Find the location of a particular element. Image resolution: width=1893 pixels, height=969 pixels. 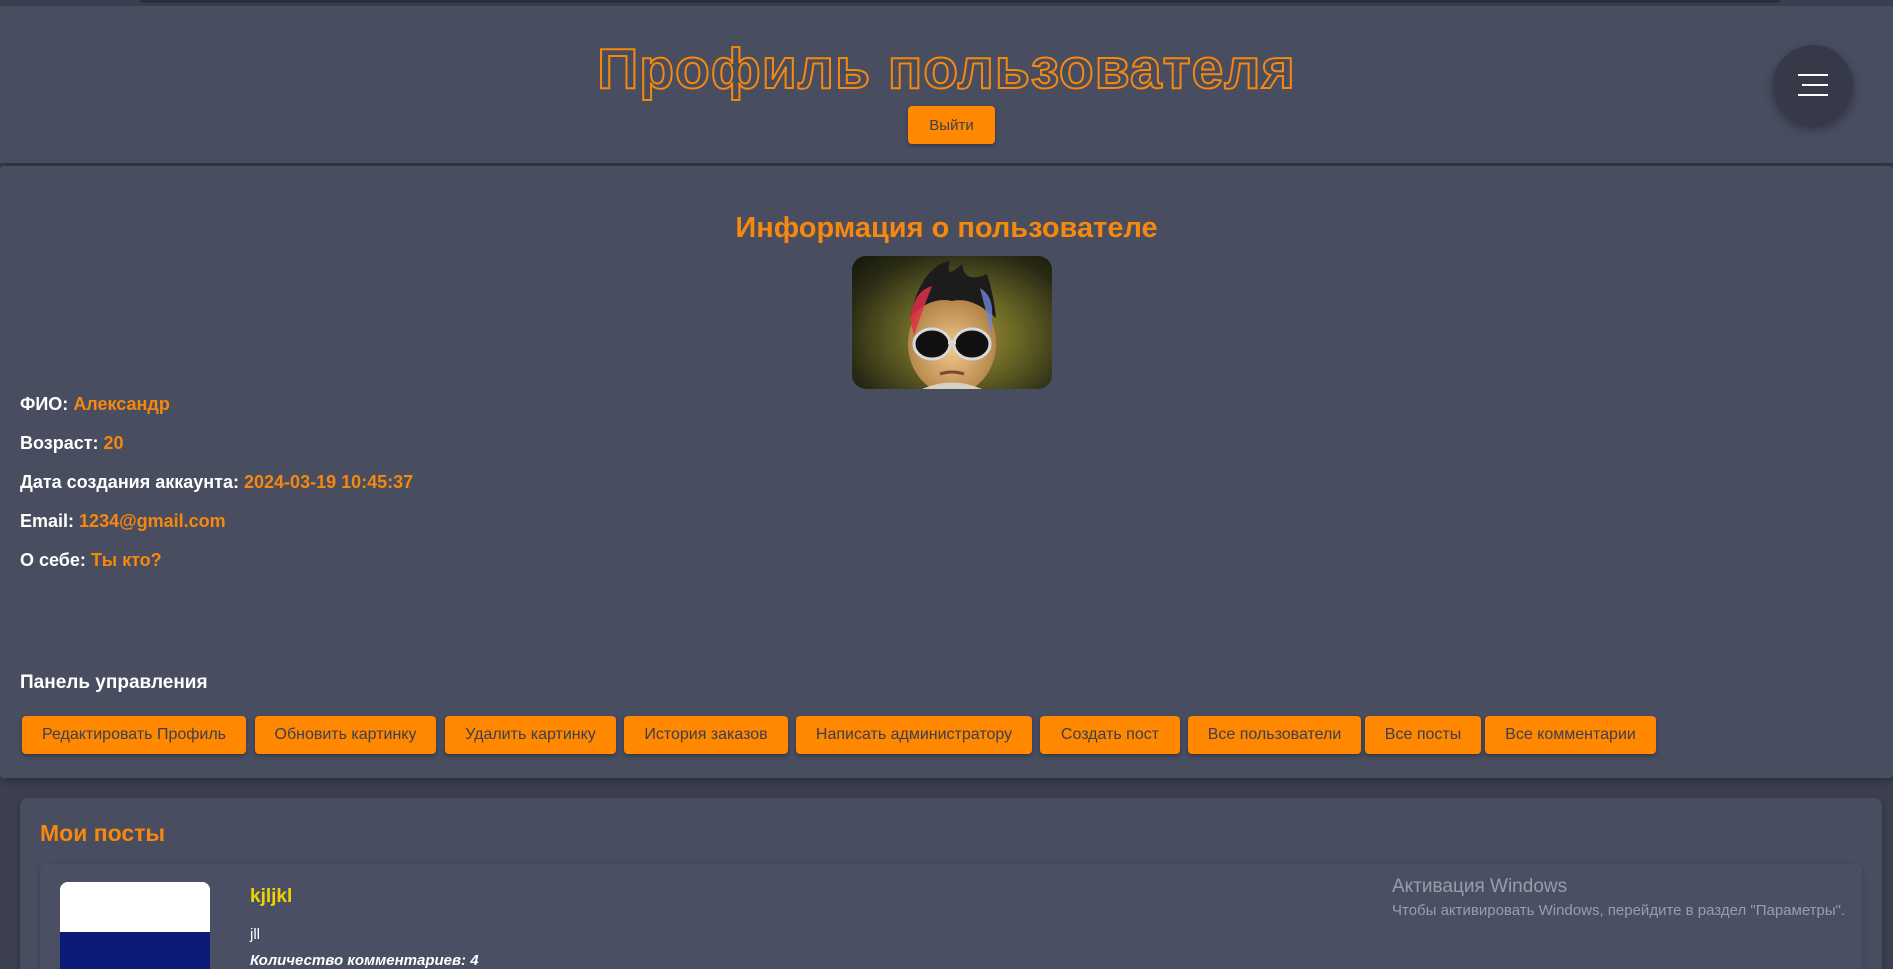

all-comments-button: Все комментарии is located at coordinates (1570, 735).